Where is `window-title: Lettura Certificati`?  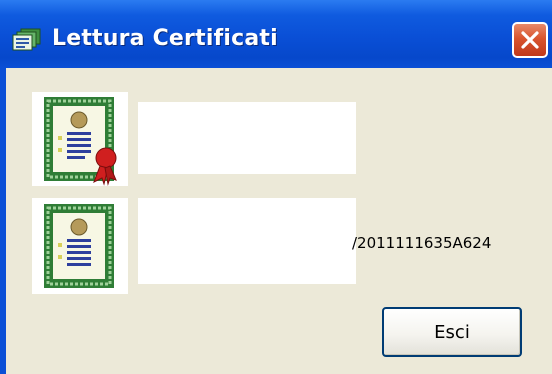 window-title: Lettura Certificati is located at coordinates (165, 38).